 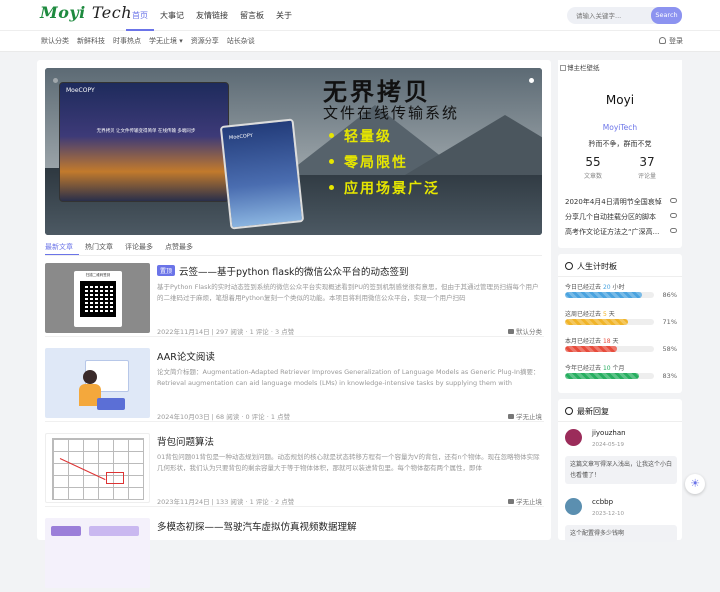 I want to click on timer-label: 本月已经过去 18 天, so click(x=621, y=340).